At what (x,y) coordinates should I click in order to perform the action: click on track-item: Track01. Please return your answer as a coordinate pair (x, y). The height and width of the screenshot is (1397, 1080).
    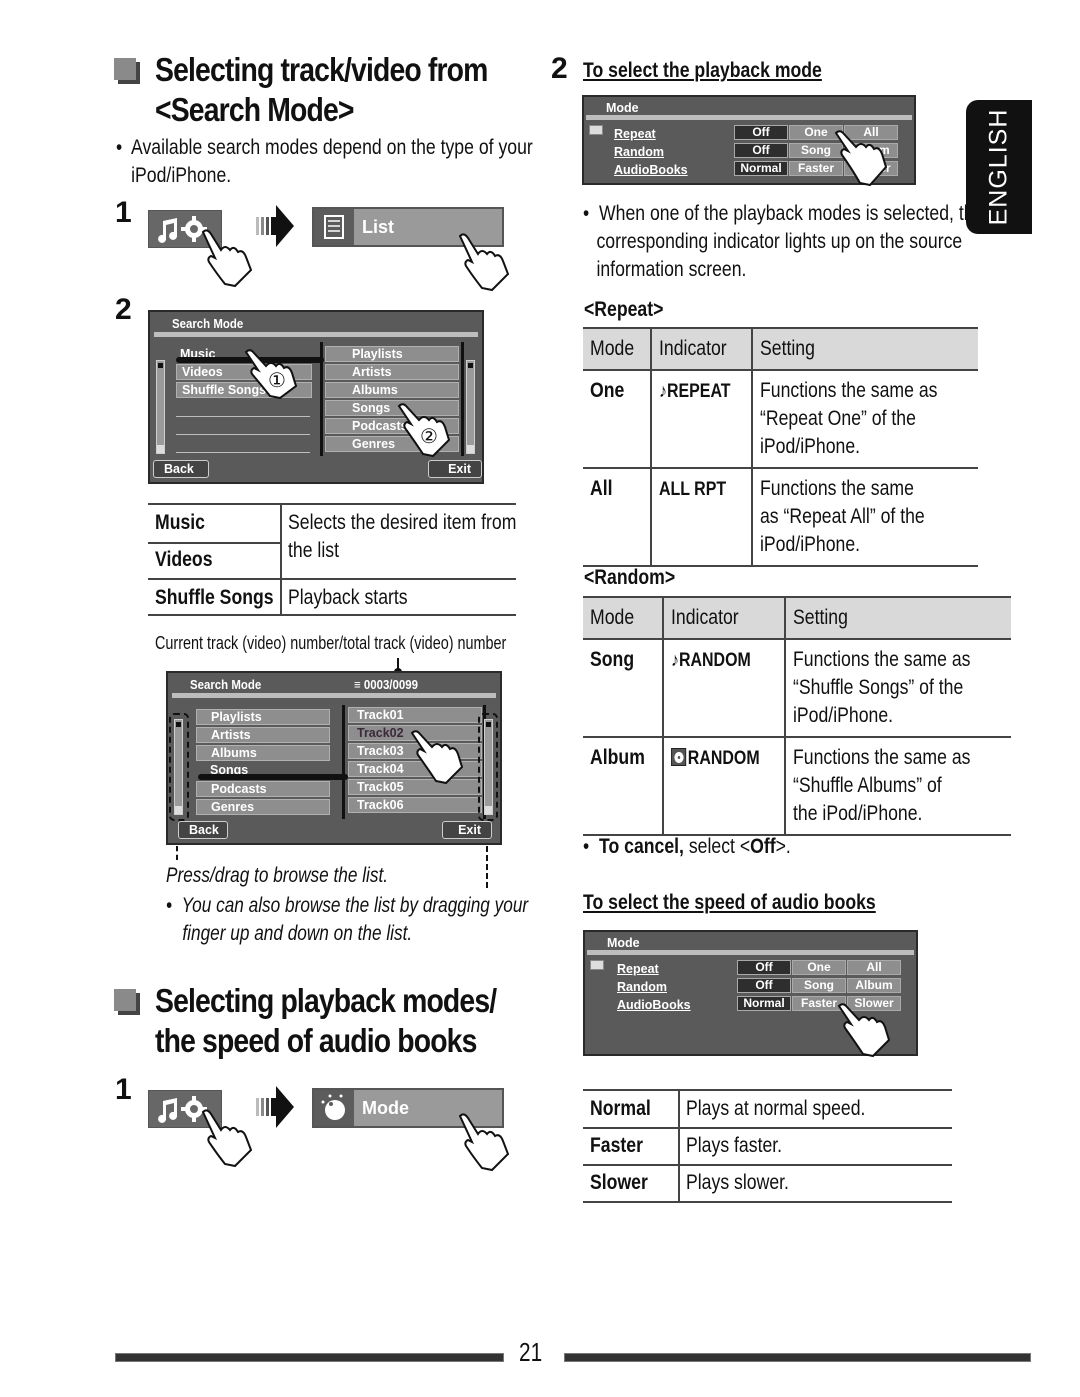
    Looking at the image, I should click on (415, 715).